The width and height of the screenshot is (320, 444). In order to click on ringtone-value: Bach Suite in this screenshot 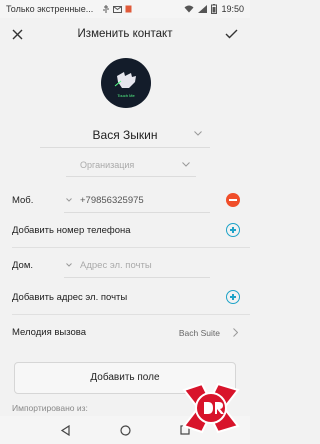, I will do `click(199, 333)`.